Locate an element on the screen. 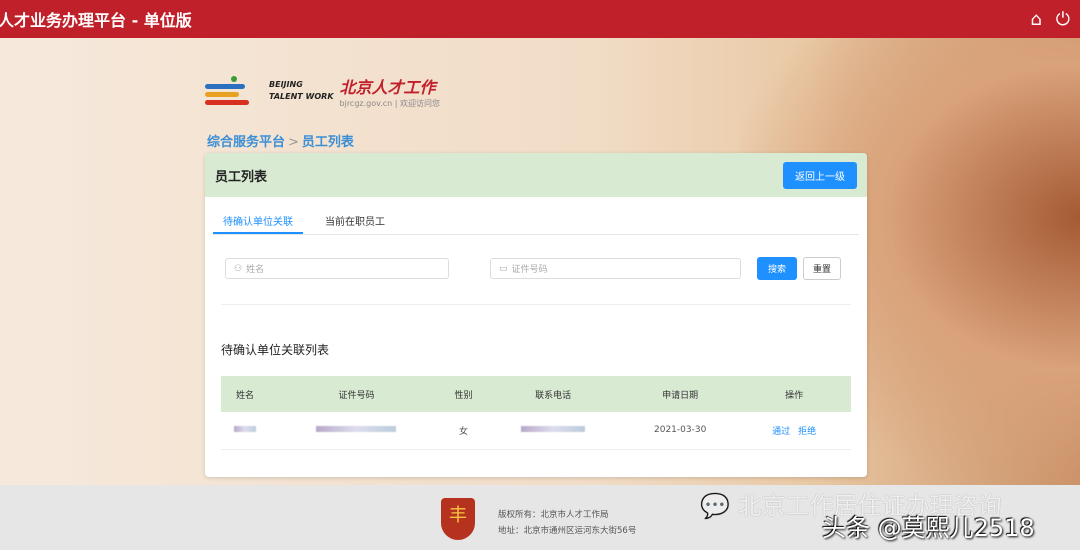  breadcrumb-root: 综合服务平台 is located at coordinates (246, 142).